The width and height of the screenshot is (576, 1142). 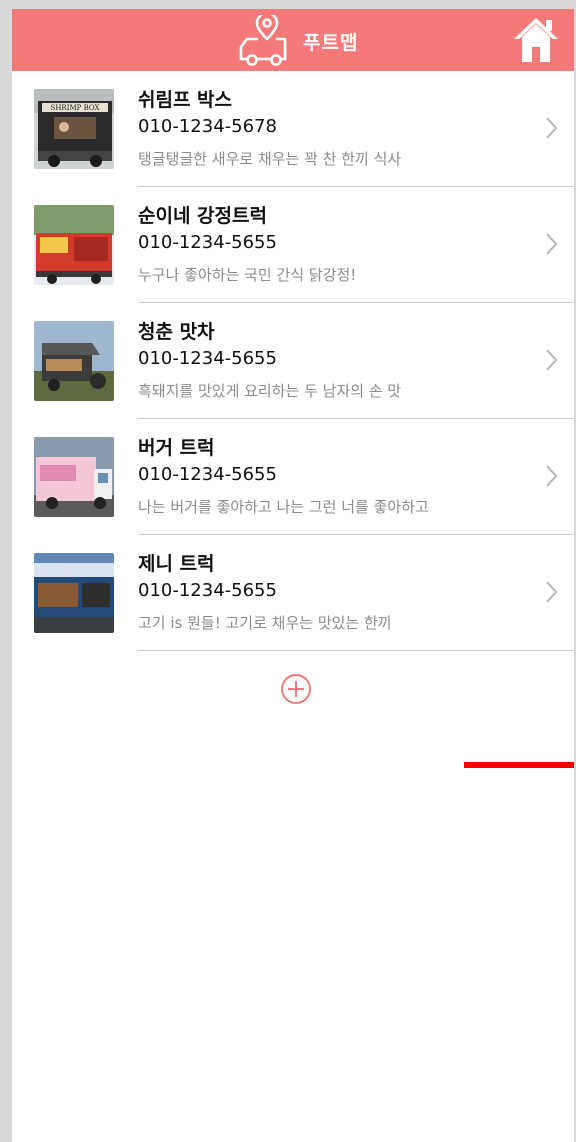 I want to click on truck-phone: 010-1234-5678, so click(x=207, y=126).